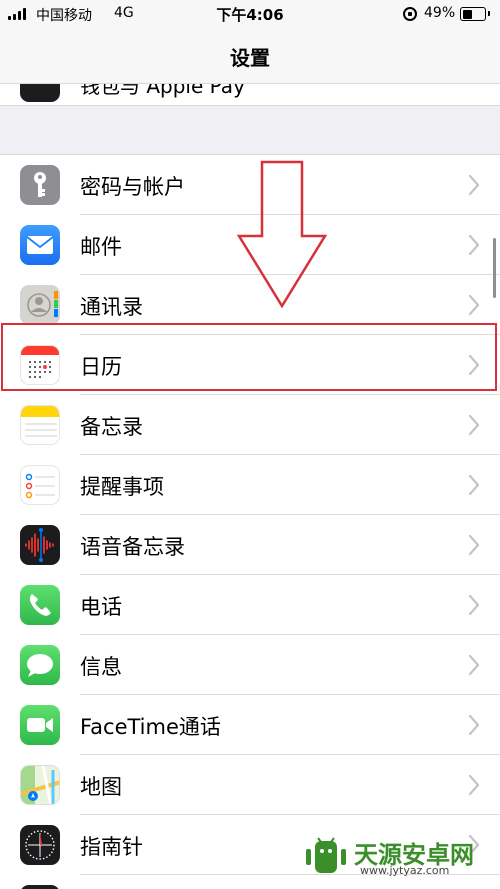 The height and width of the screenshot is (889, 500). Describe the element at coordinates (162, 91) in the screenshot. I see `settings-row-label: 钱包与 Apple Pay` at that location.